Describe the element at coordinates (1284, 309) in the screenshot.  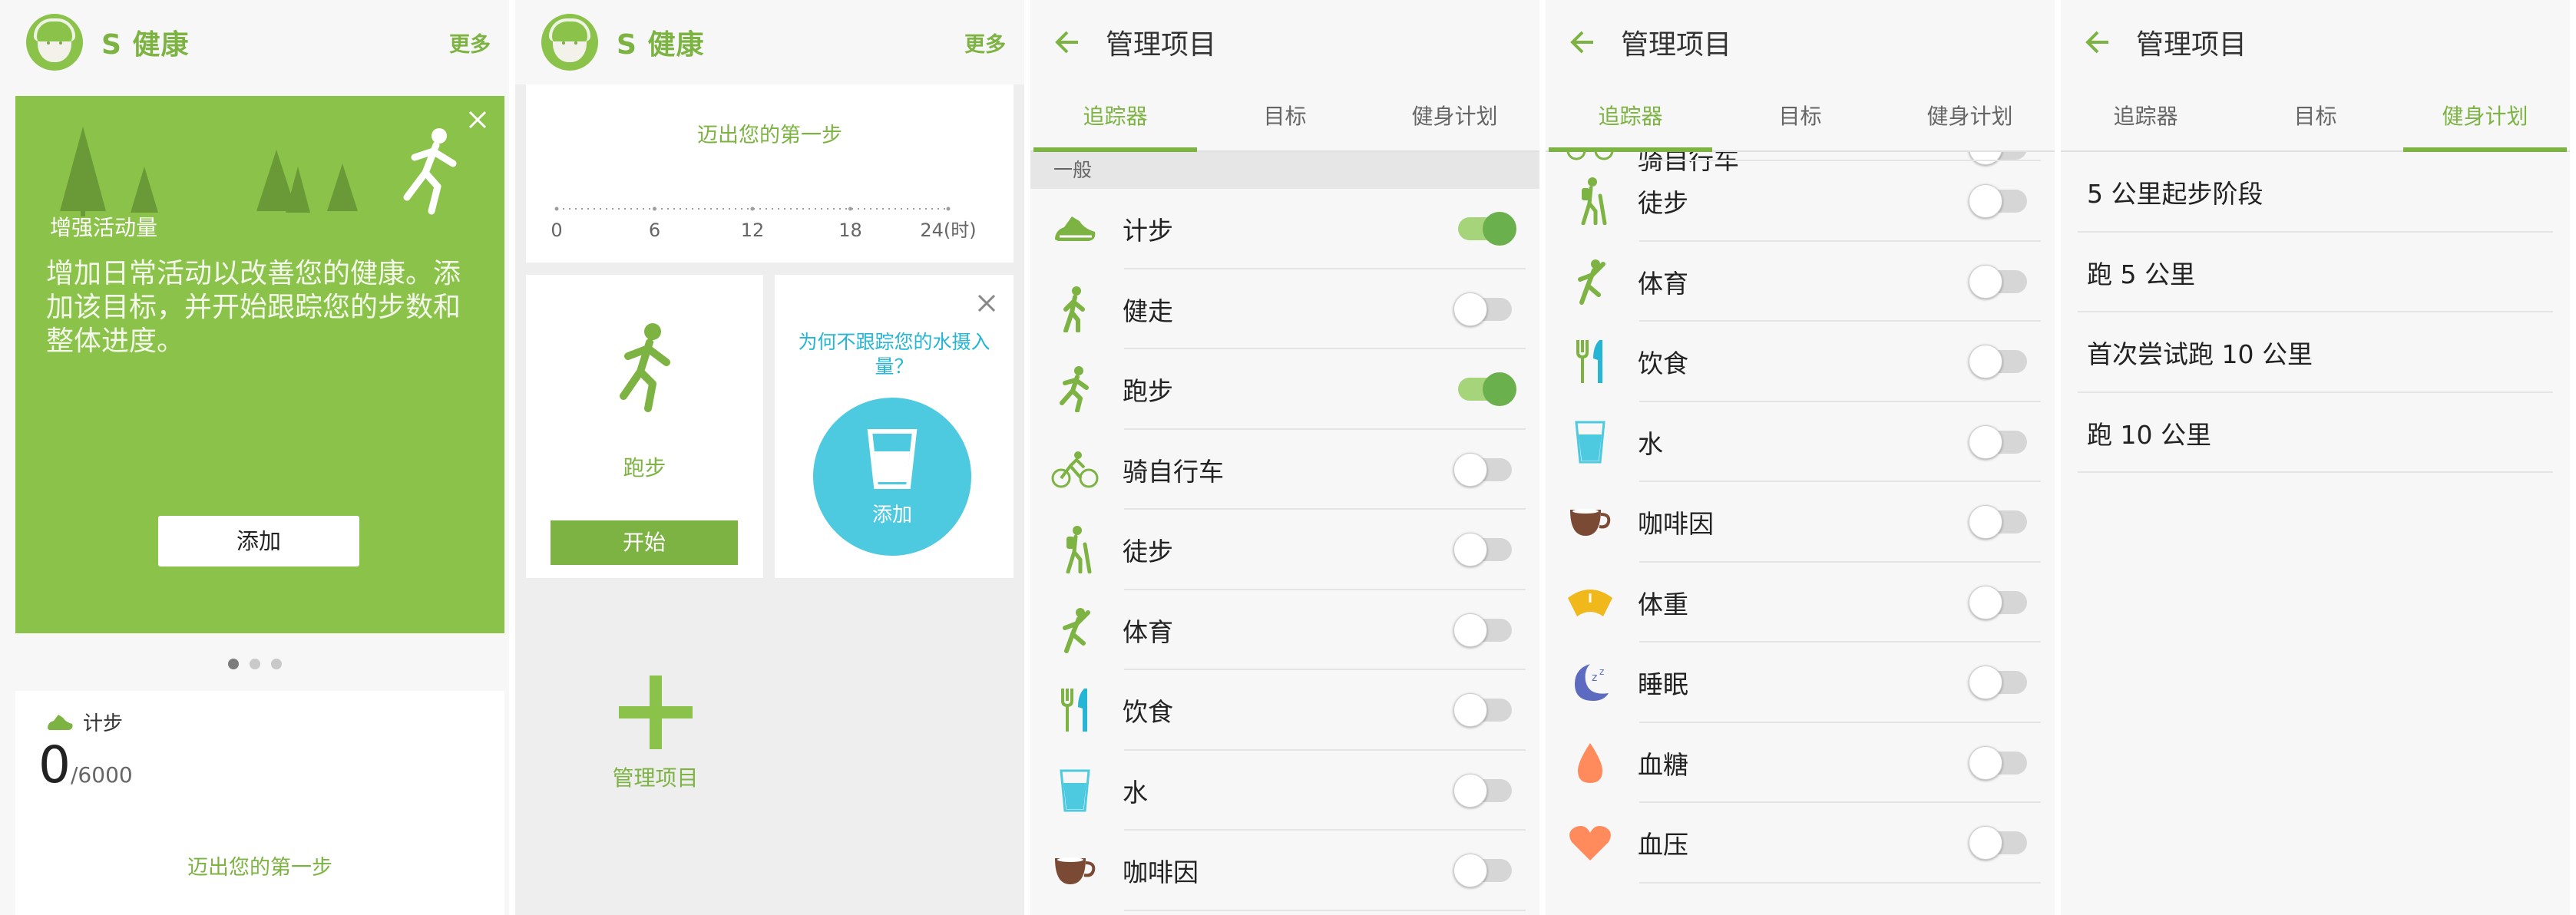
I see `list-item: 健走` at that location.